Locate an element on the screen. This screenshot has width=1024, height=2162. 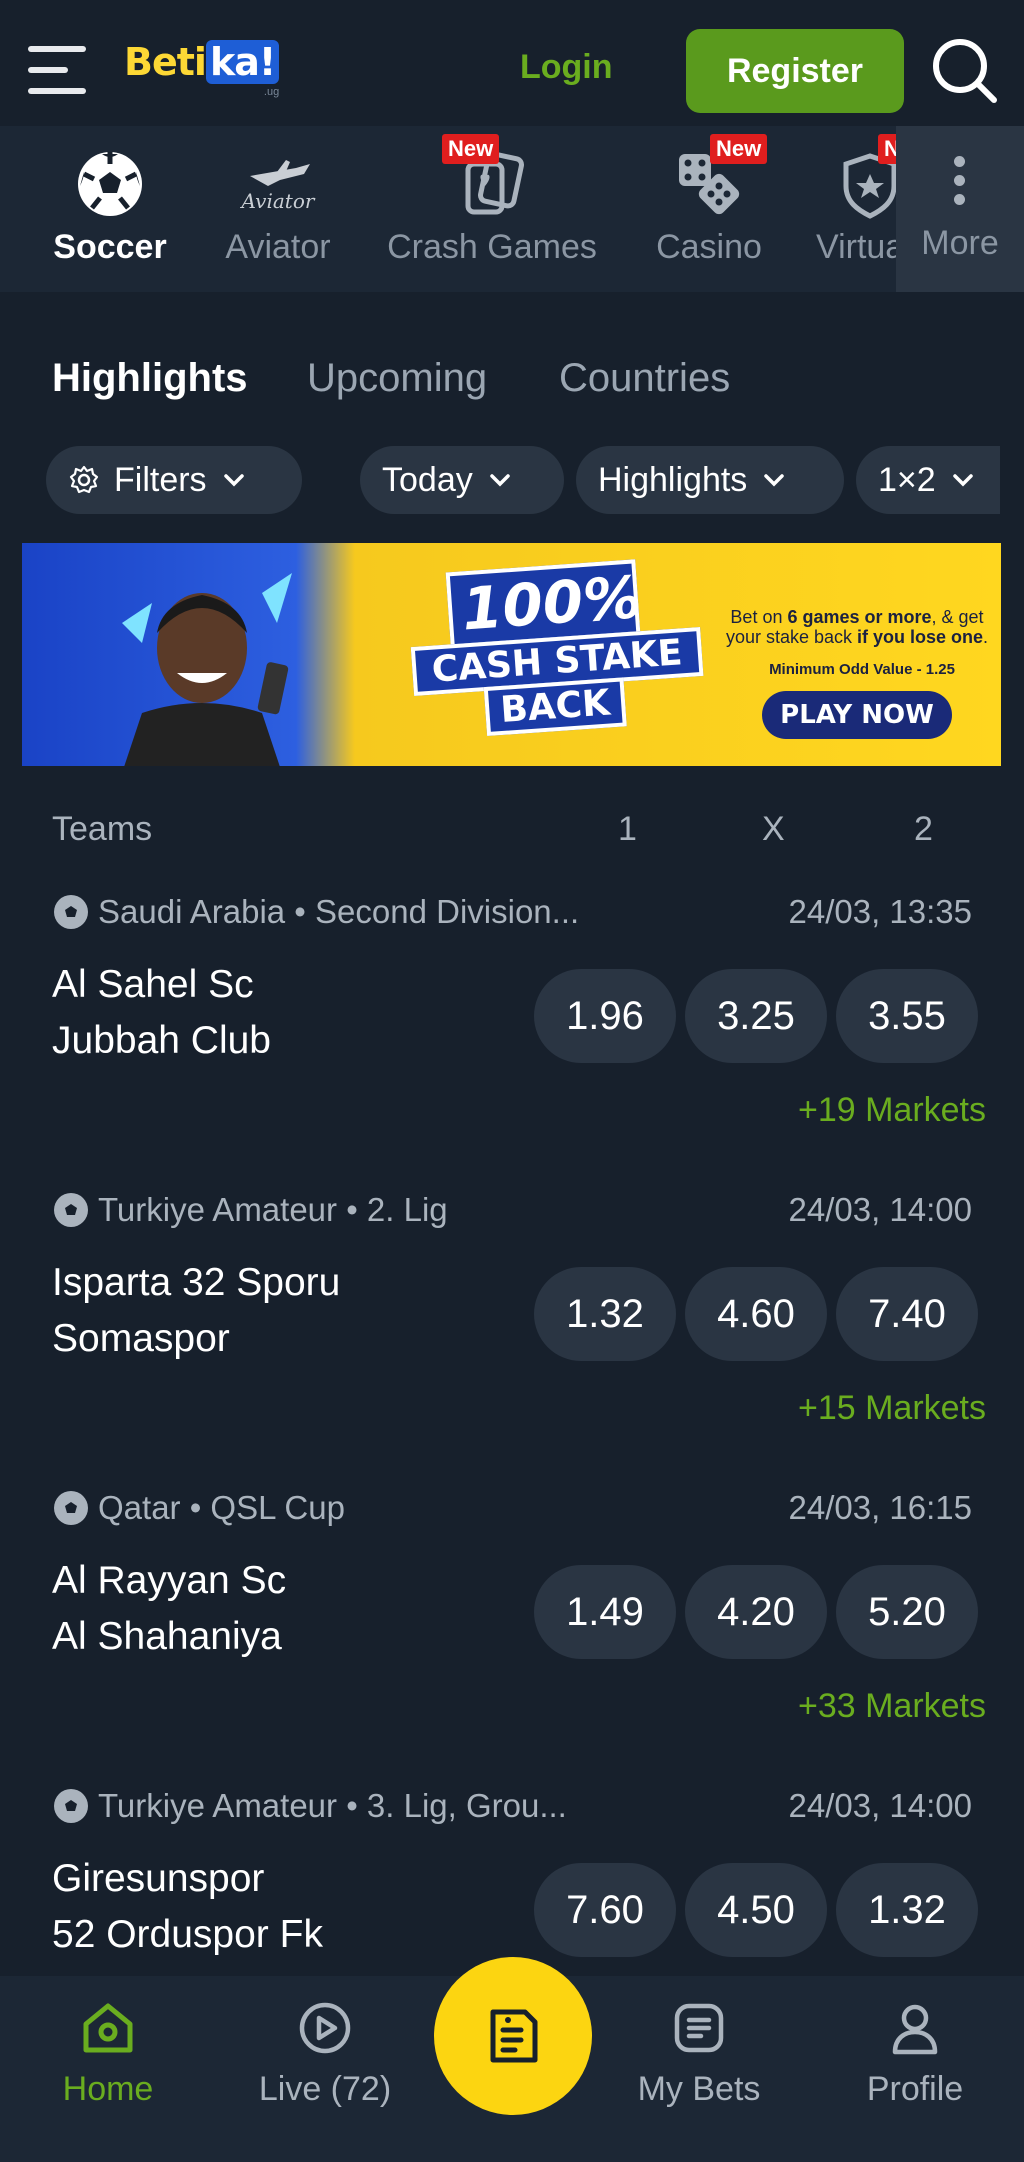
menu-icon is located at coordinates (57, 70).